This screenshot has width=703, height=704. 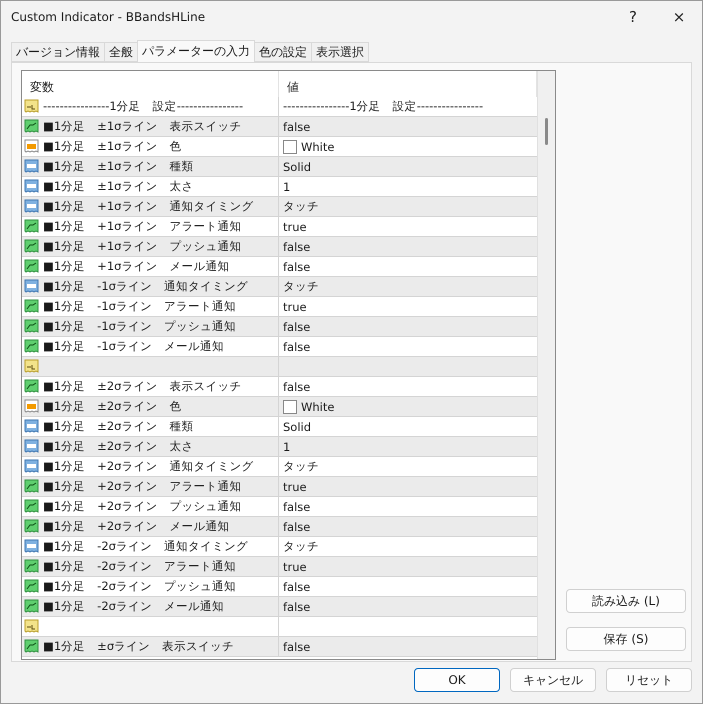 I want to click on tab: 色の設定, so click(x=283, y=52).